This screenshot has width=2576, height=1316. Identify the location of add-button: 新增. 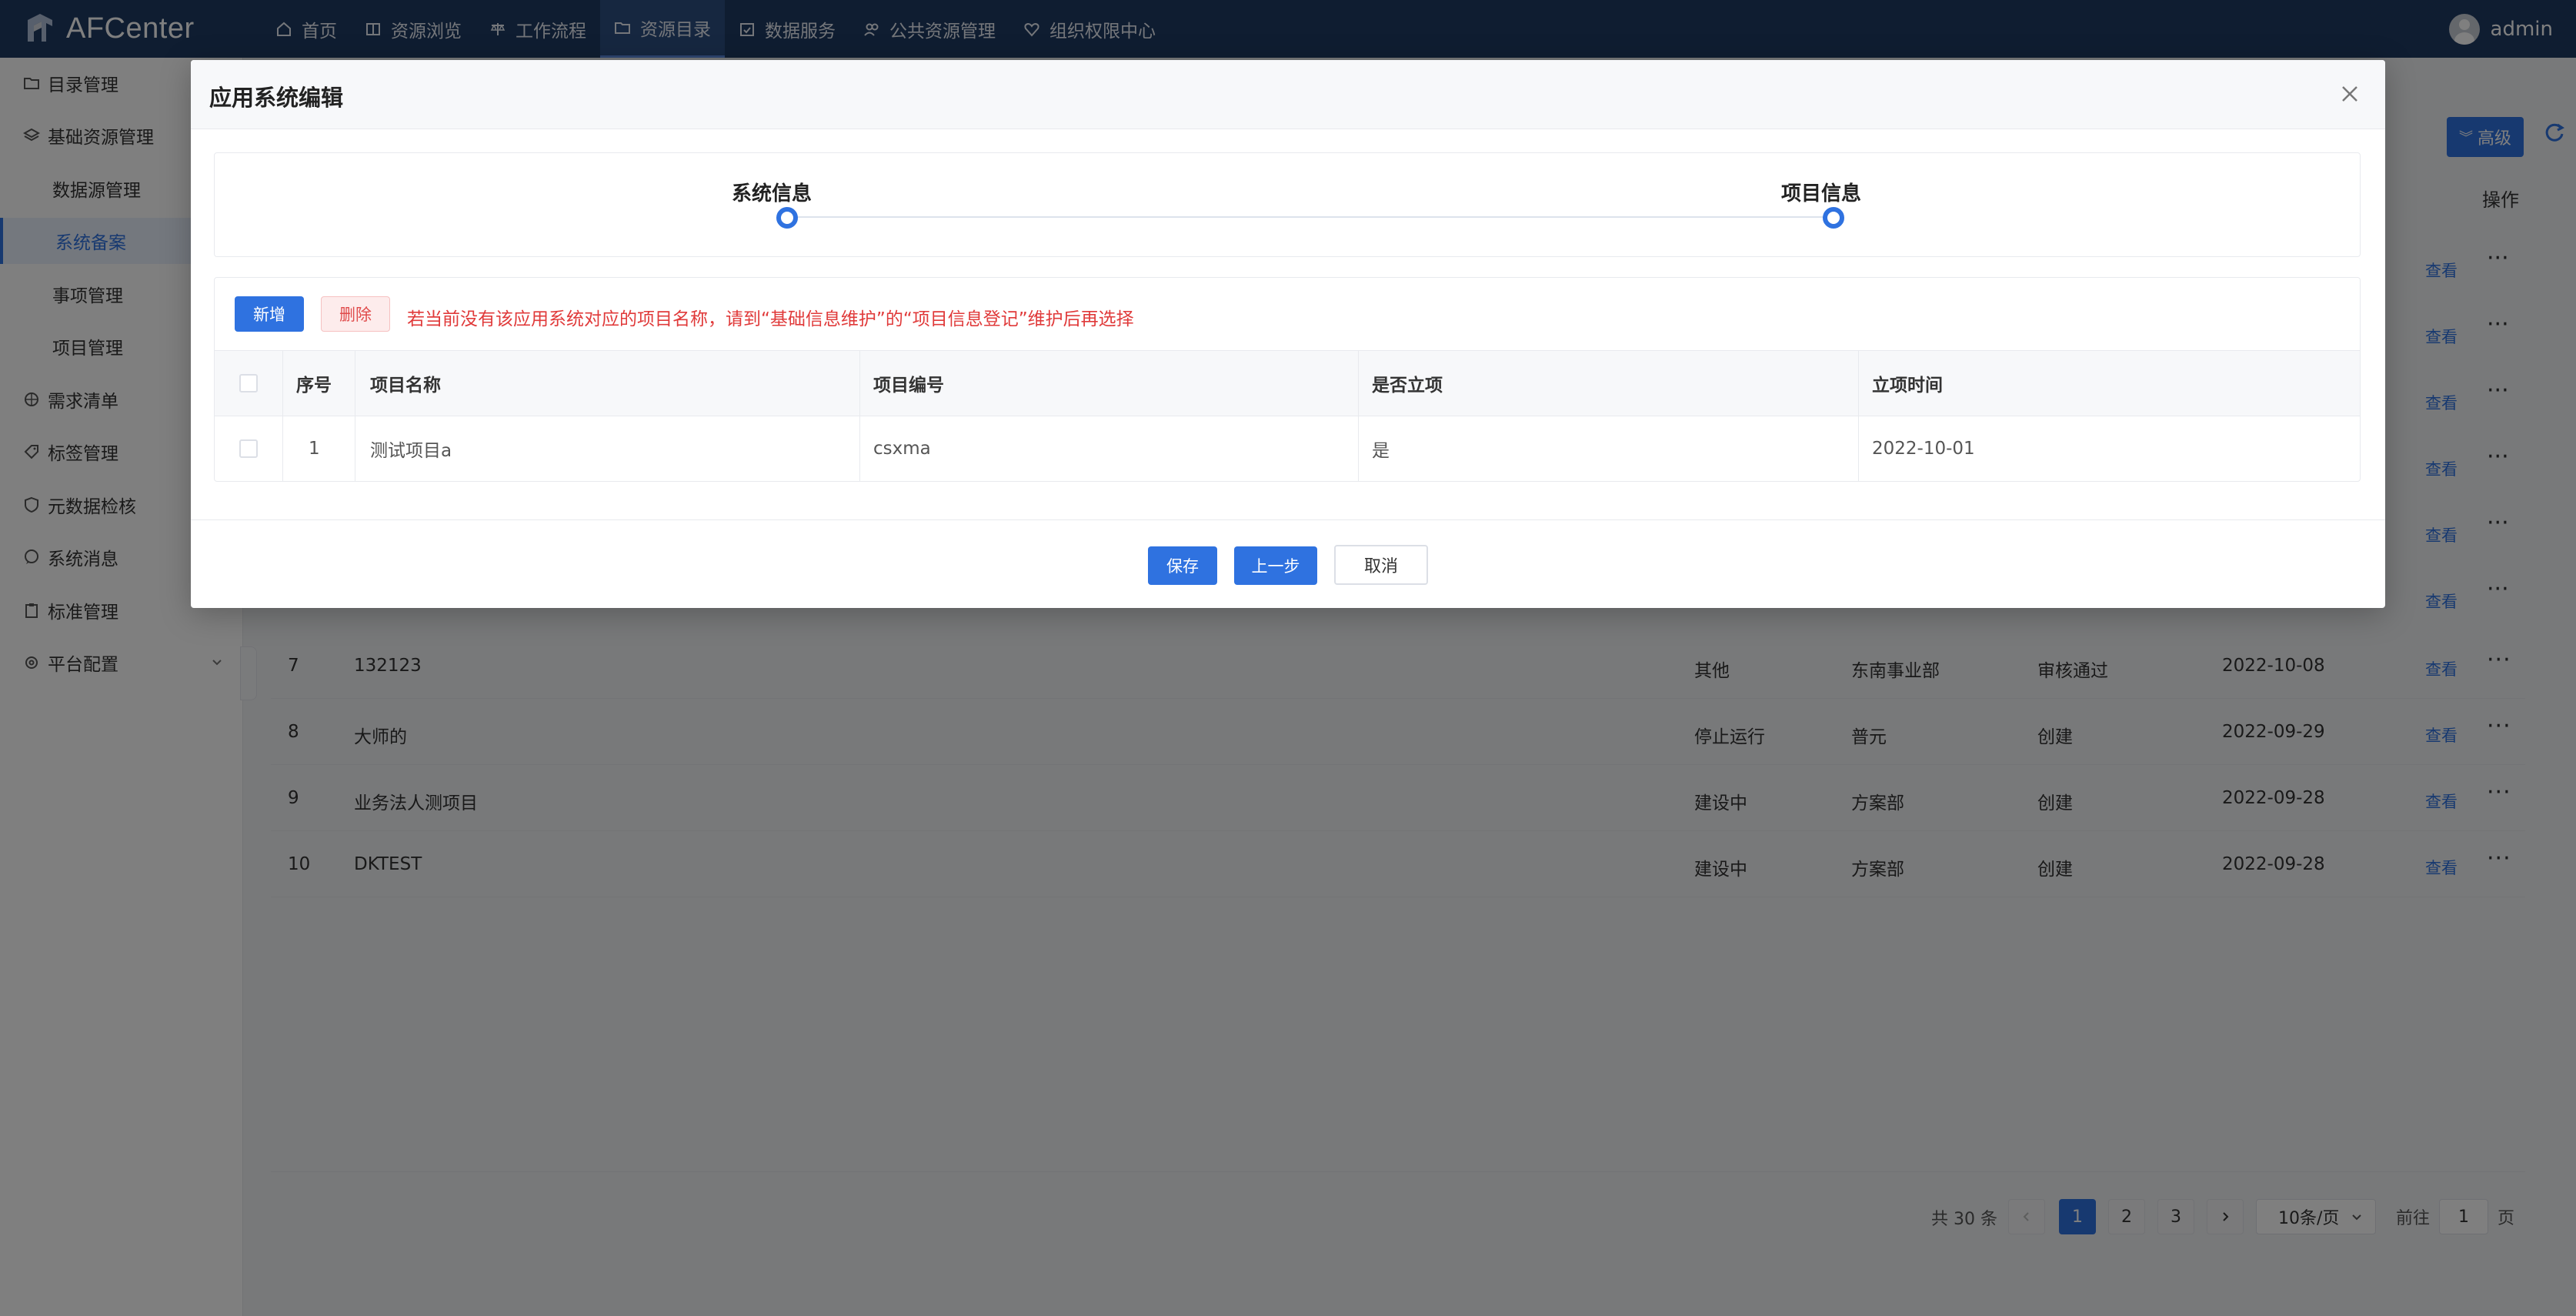
(270, 314).